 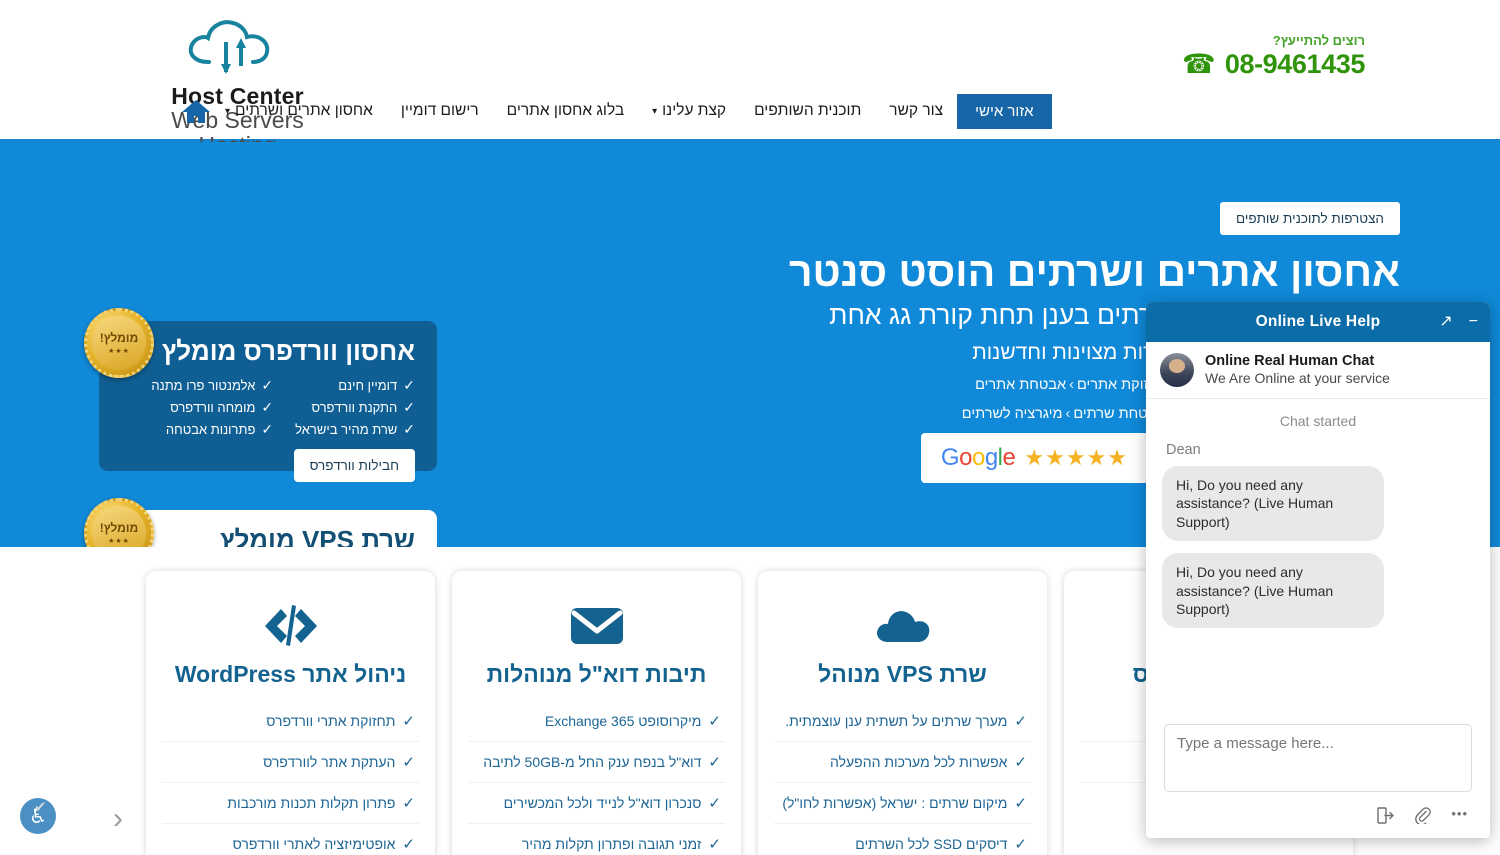 I want to click on nav-label: תוכנית השותפים, so click(x=808, y=110).